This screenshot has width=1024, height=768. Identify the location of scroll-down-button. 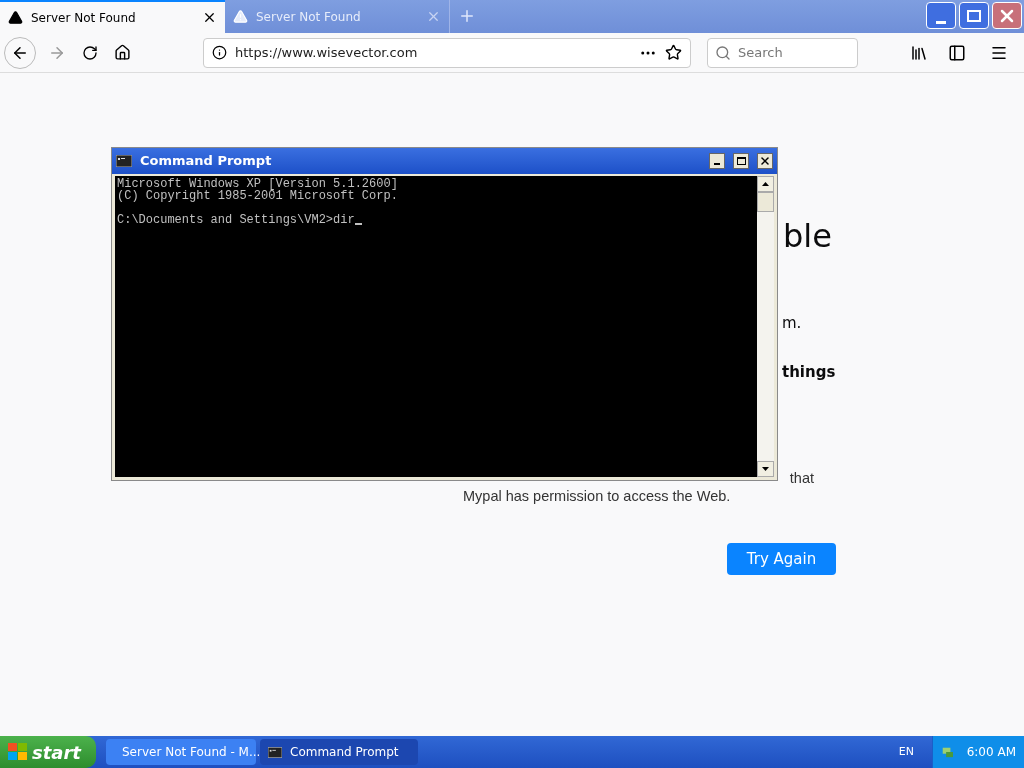
(765, 469).